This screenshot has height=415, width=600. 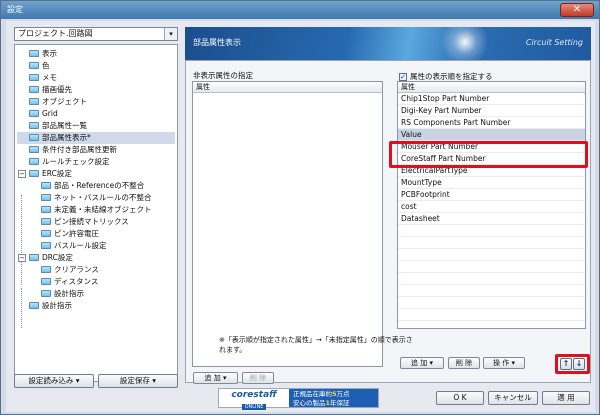 What do you see at coordinates (403, 77) in the screenshot?
I see `display-order-checkbox: ✓` at bounding box center [403, 77].